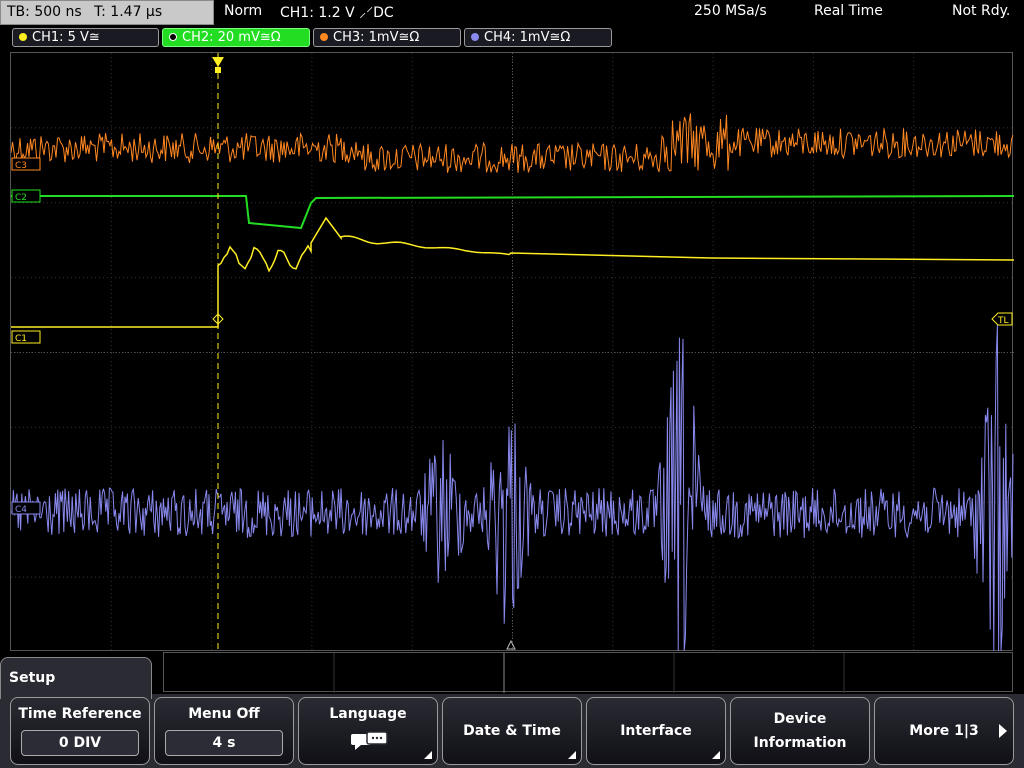 The width and height of the screenshot is (1024, 768). I want to click on date-time-label: Date & Time, so click(512, 731).